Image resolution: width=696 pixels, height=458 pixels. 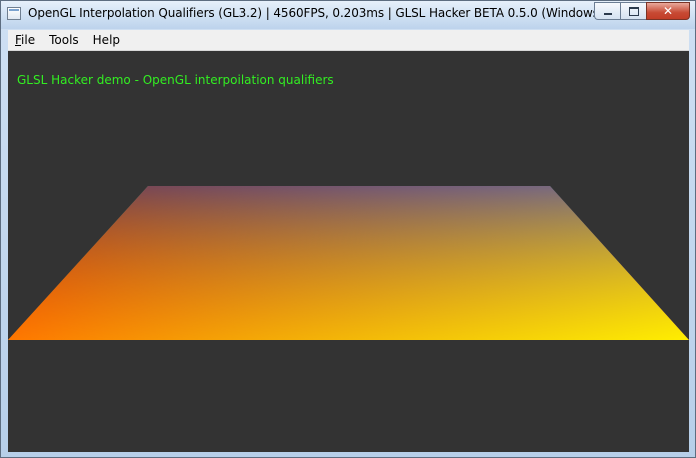 I want to click on menu-tools: Tools, so click(x=64, y=40).